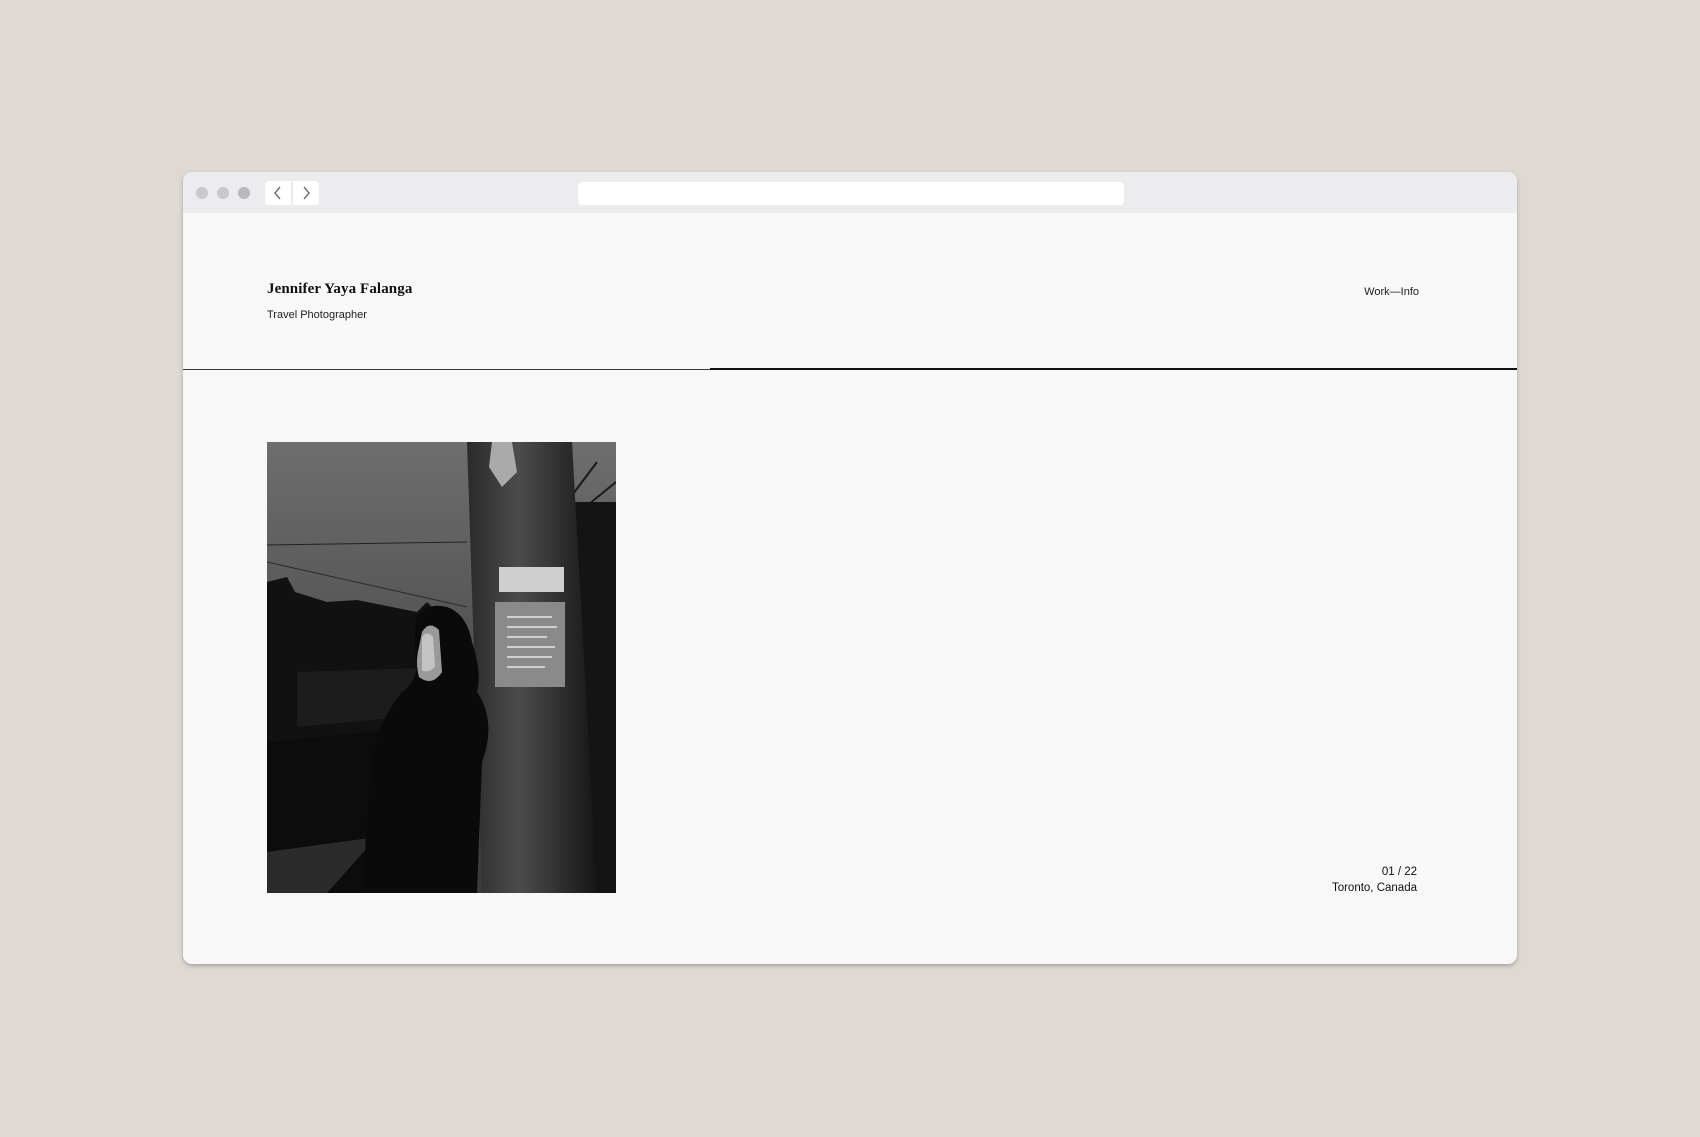 The height and width of the screenshot is (1137, 1700). Describe the element at coordinates (531, 579) in the screenshot. I see `photo-poster` at that location.